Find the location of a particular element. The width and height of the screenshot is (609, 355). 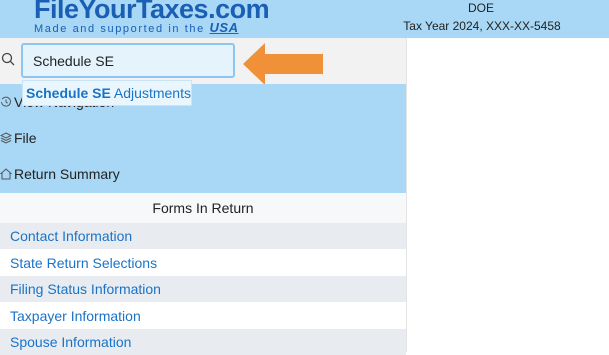

form-link-state-return-selections: State Return Selections is located at coordinates (203, 263).